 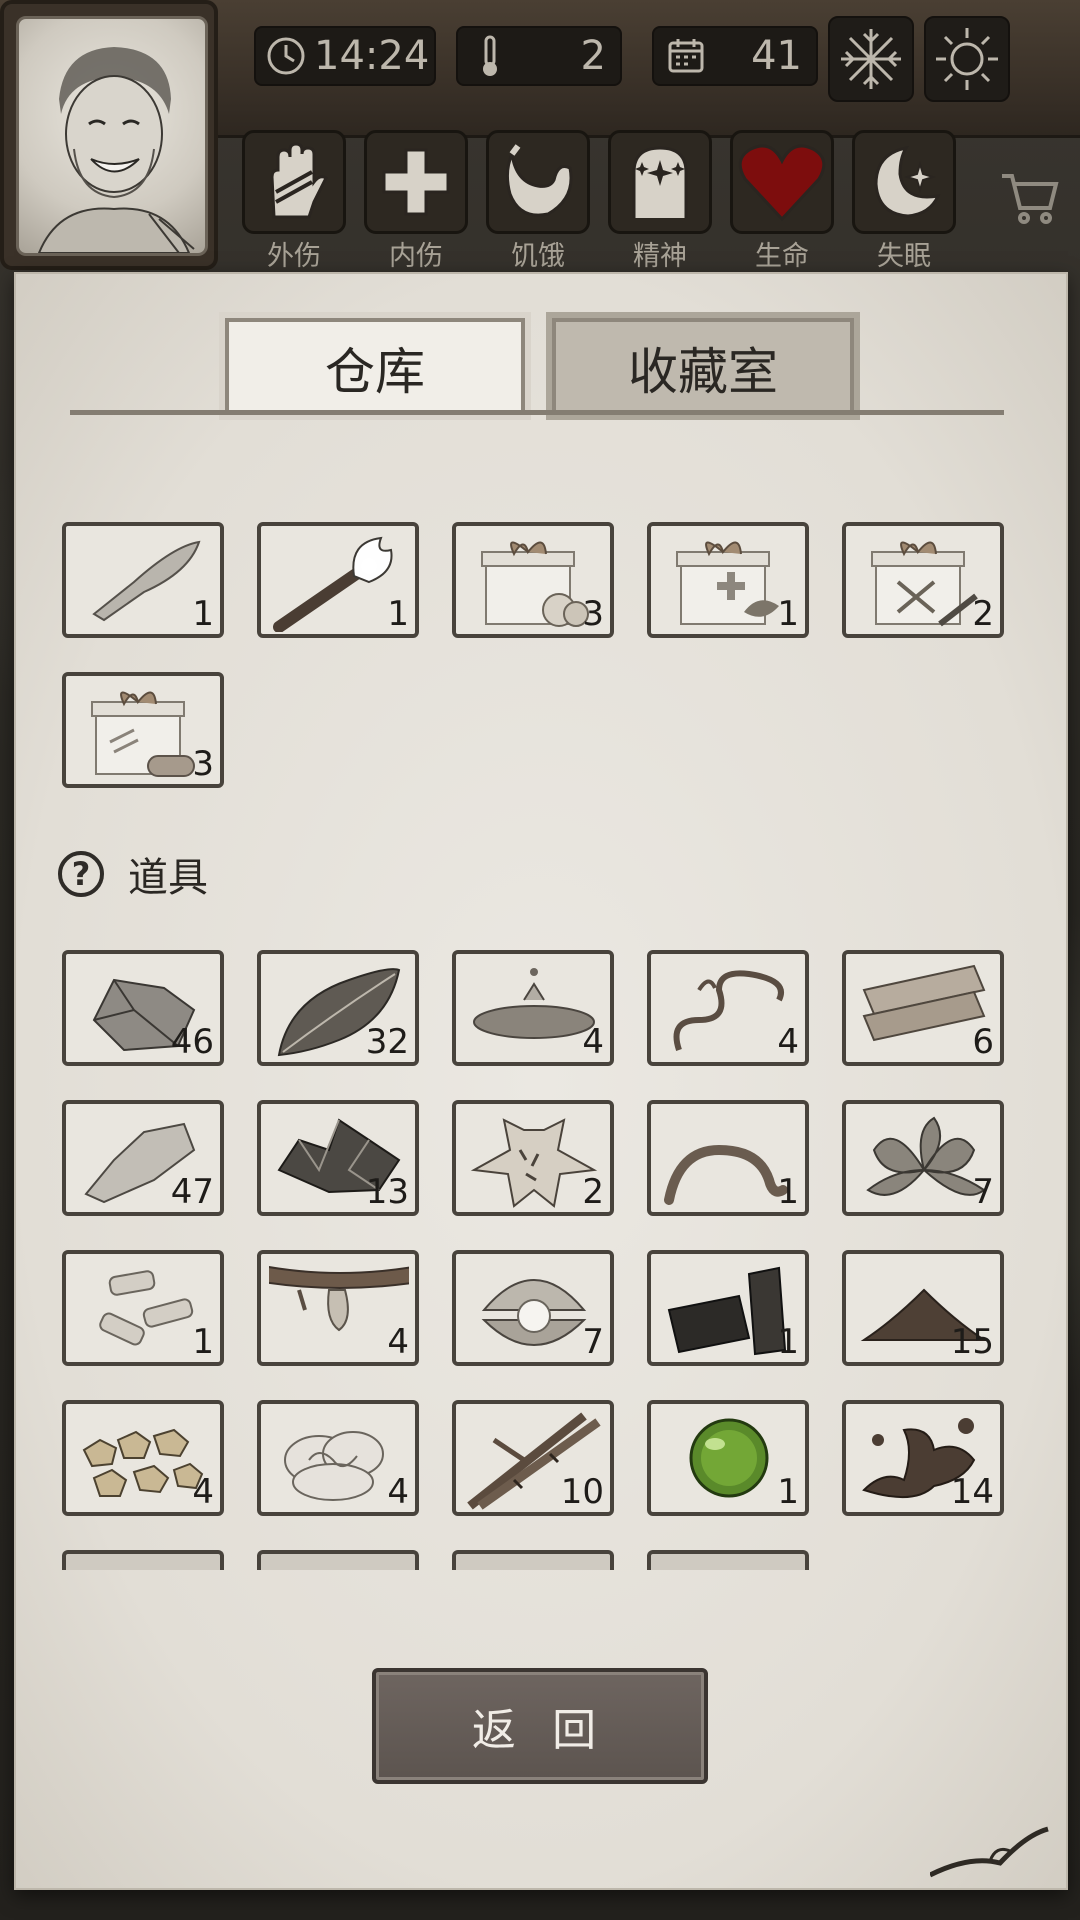 What do you see at coordinates (537, 412) in the screenshot?
I see `tab-divider` at bounding box center [537, 412].